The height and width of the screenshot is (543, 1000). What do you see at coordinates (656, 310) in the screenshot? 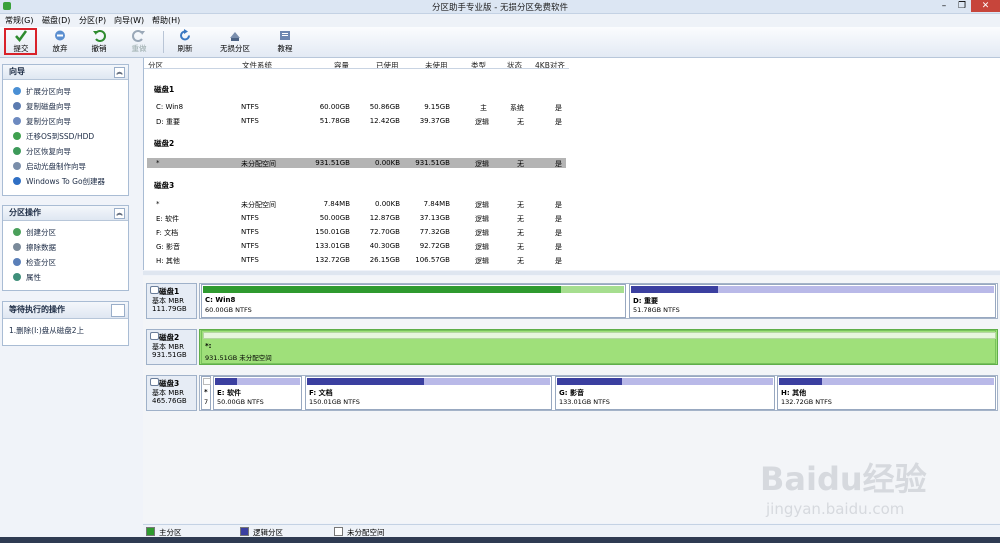
I see `partition-info: 51.78GB NTFS` at bounding box center [656, 310].